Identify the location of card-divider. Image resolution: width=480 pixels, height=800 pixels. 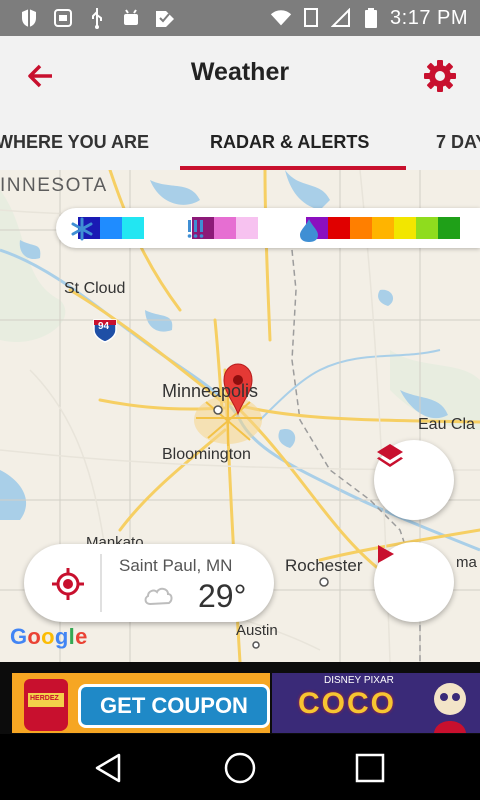
(101, 583).